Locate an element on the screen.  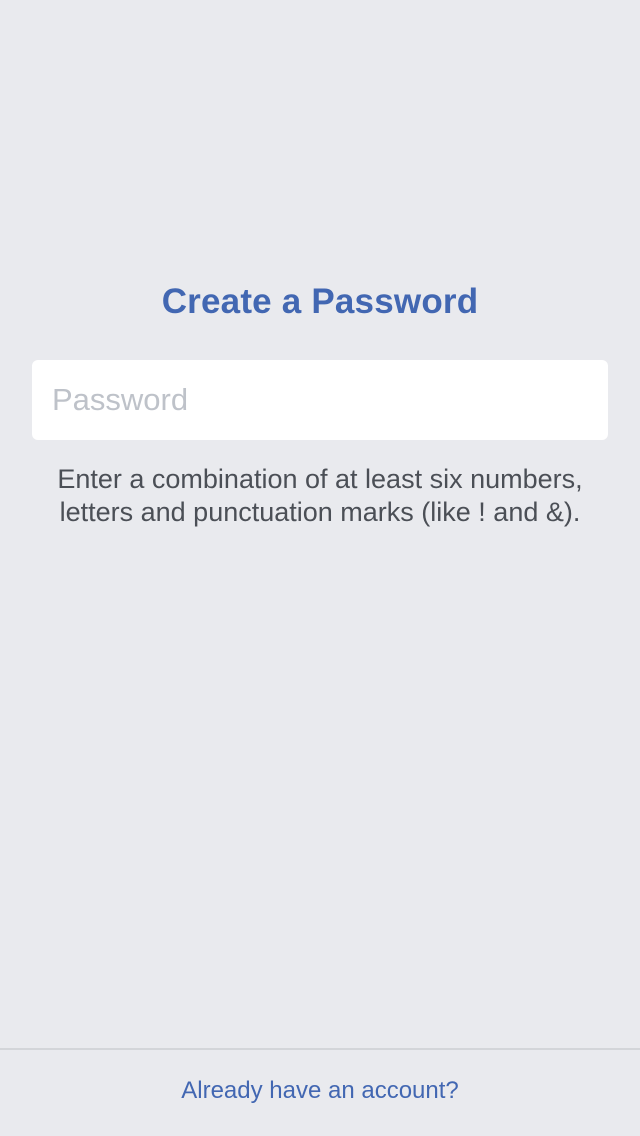
footer-divider is located at coordinates (320, 1049).